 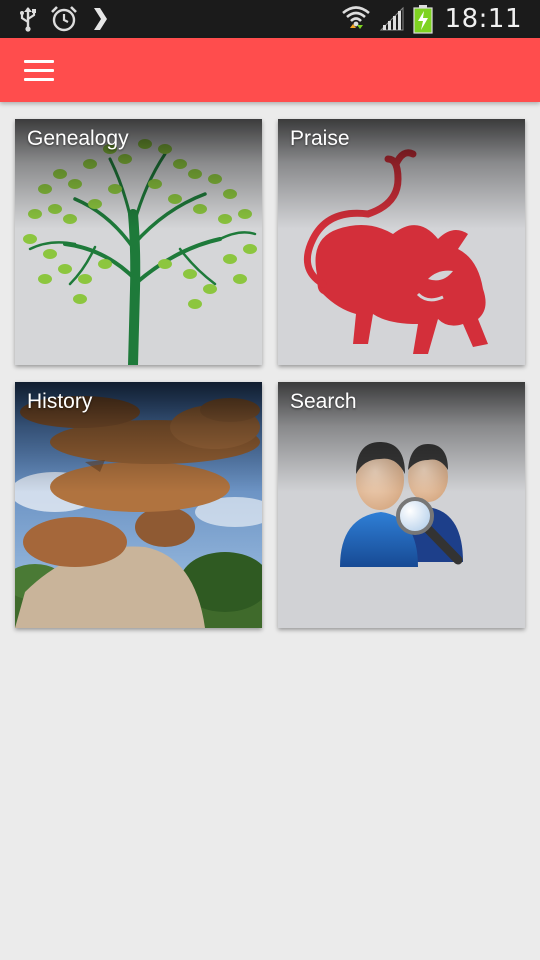 I want to click on tile-label: History, so click(x=60, y=401).